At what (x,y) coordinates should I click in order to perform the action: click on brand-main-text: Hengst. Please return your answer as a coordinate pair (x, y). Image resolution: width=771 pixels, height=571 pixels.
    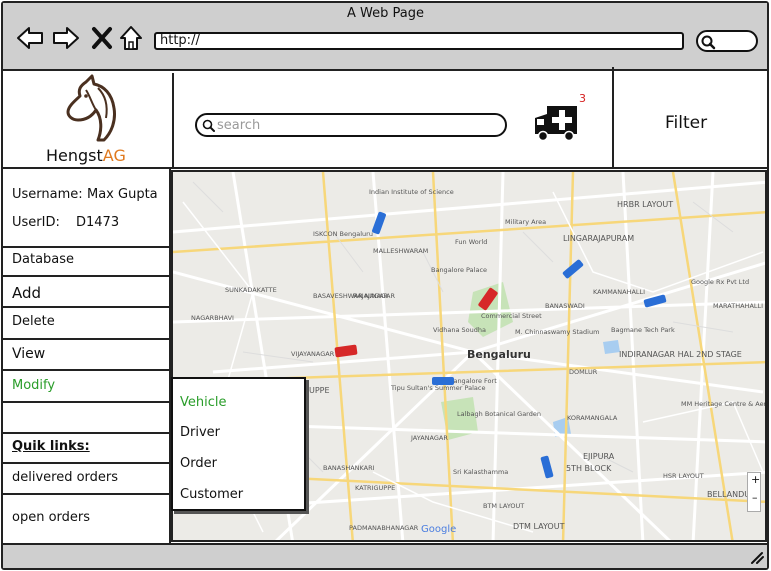
    Looking at the image, I should click on (74, 155).